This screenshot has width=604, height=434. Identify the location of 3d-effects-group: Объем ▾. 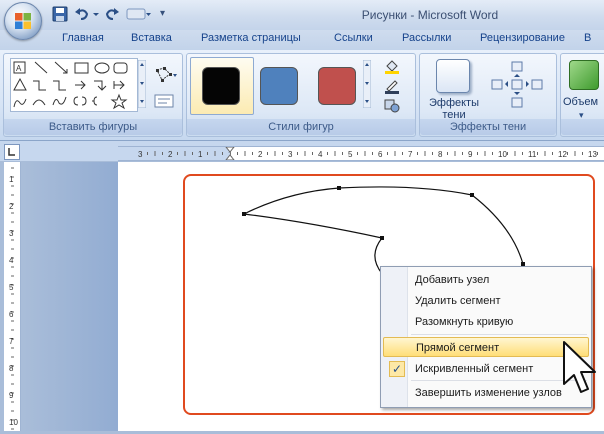
(582, 95).